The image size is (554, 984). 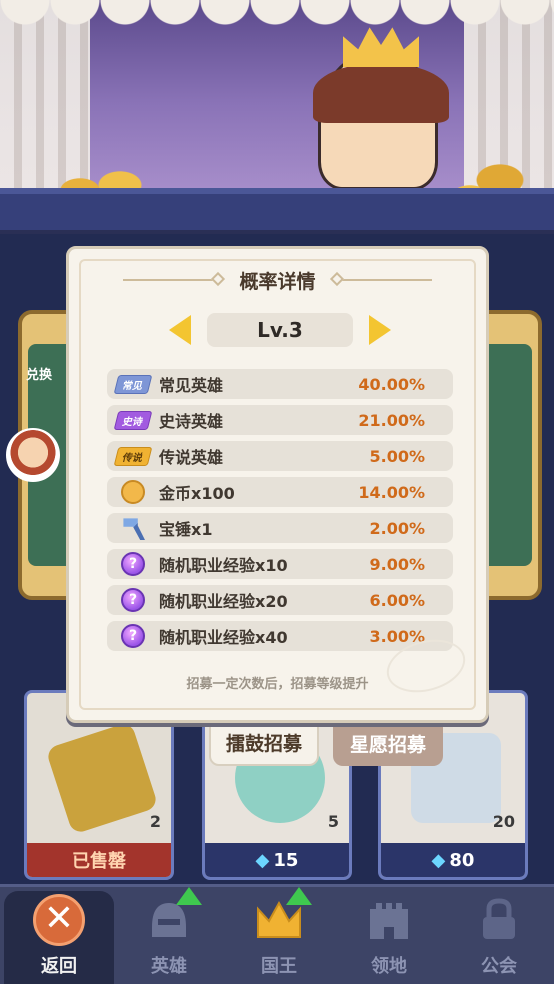 What do you see at coordinates (186, 529) in the screenshot?
I see `reward-name: 宝锤x1` at bounding box center [186, 529].